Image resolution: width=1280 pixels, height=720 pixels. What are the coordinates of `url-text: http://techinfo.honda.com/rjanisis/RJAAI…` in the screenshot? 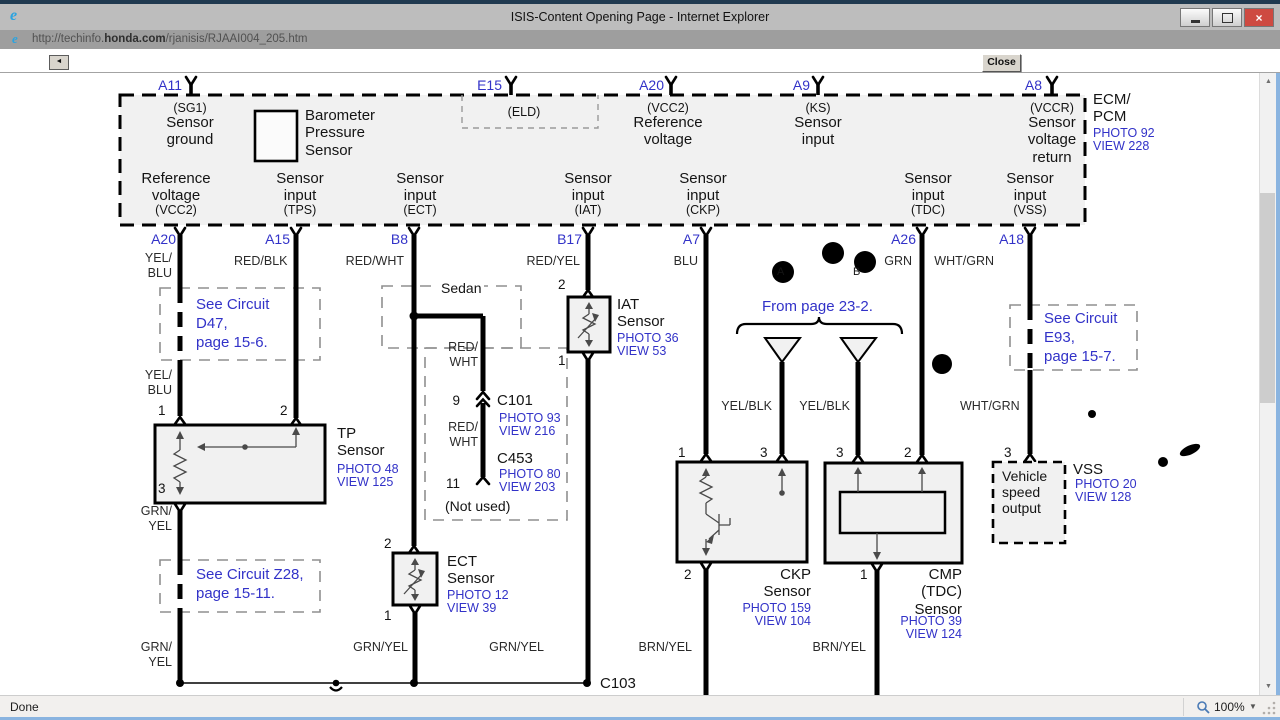 It's located at (170, 39).